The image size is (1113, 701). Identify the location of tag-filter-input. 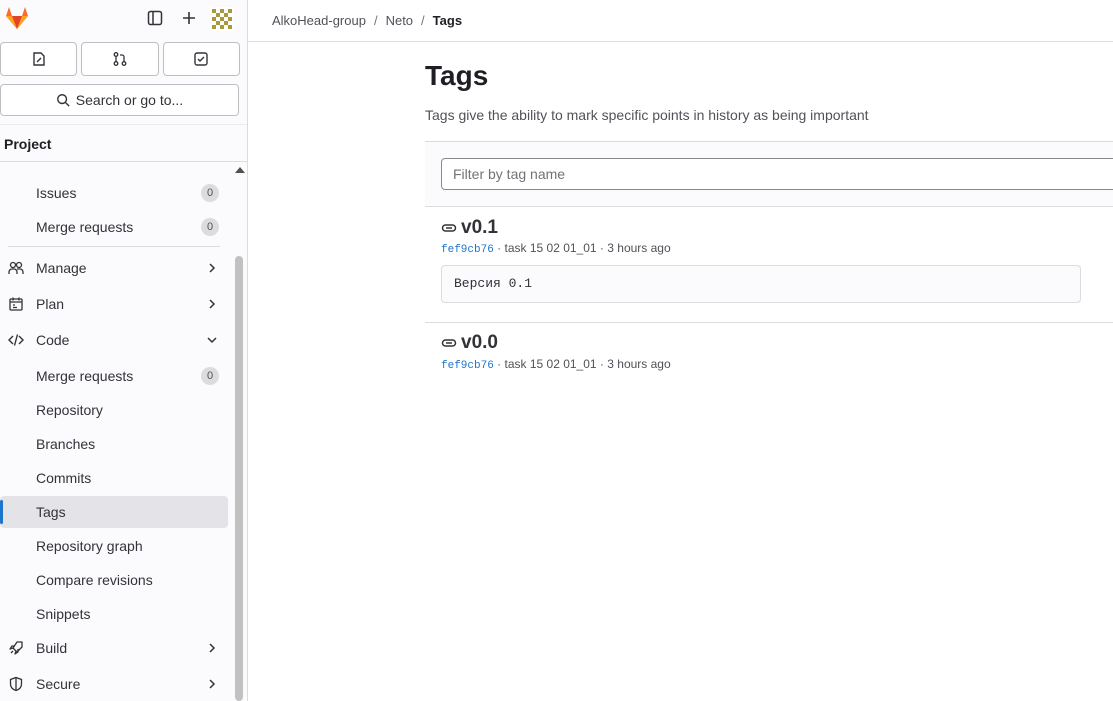
(777, 174).